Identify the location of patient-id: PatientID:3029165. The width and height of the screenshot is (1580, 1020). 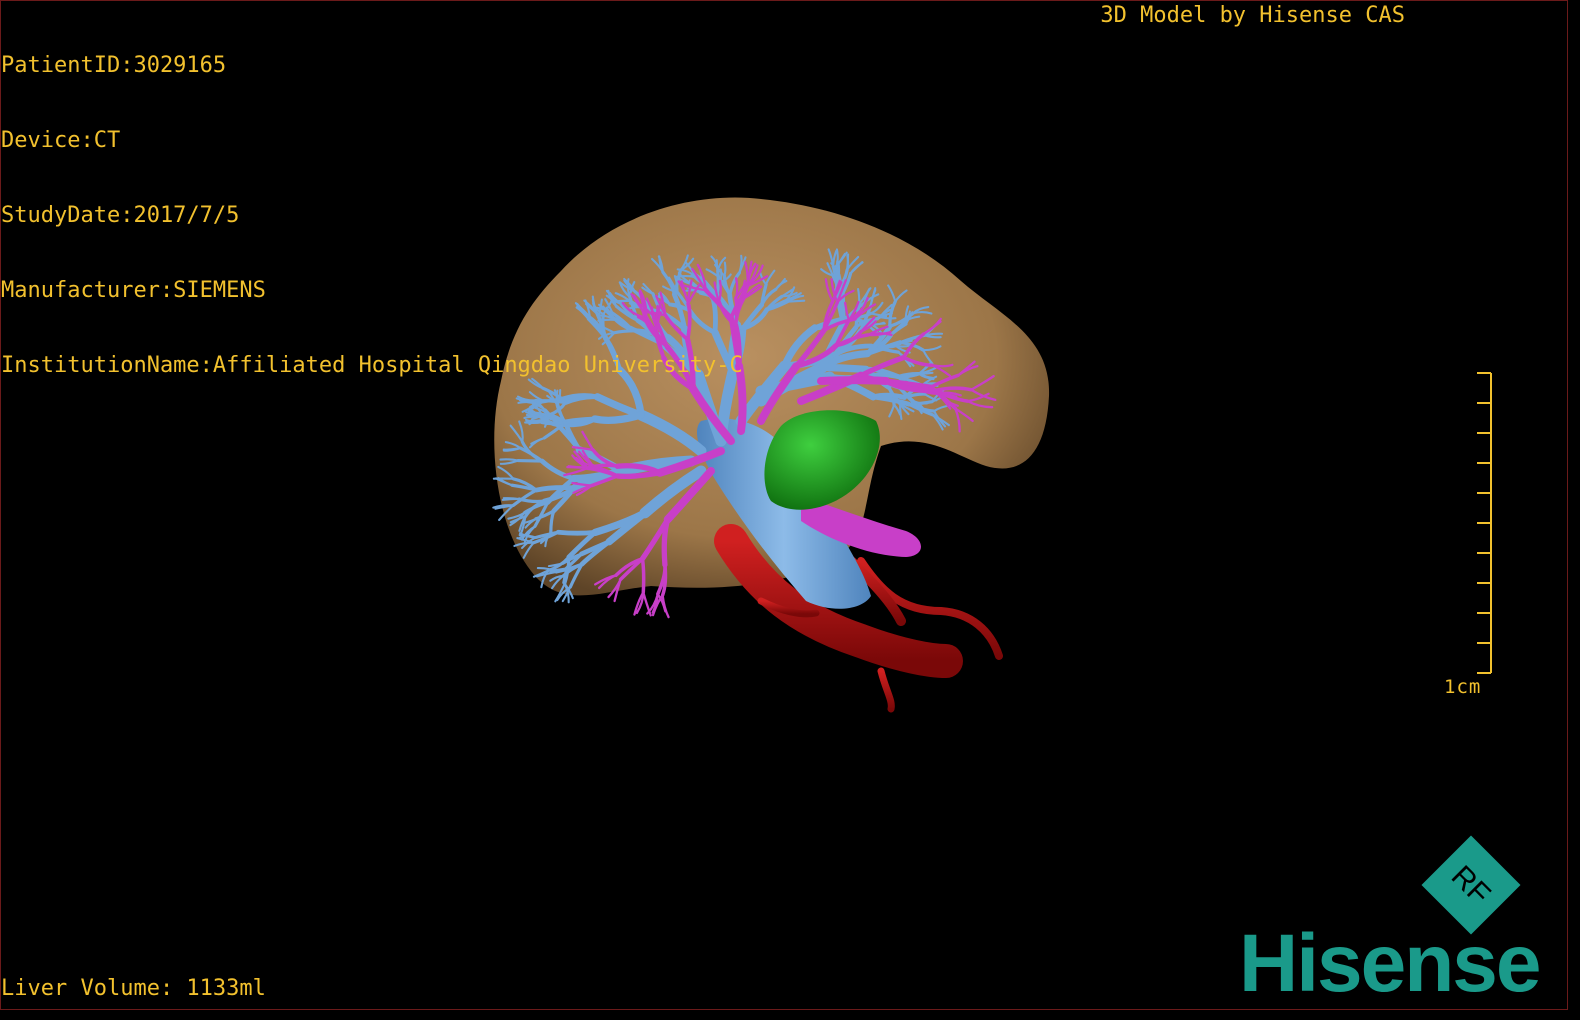
(114, 65).